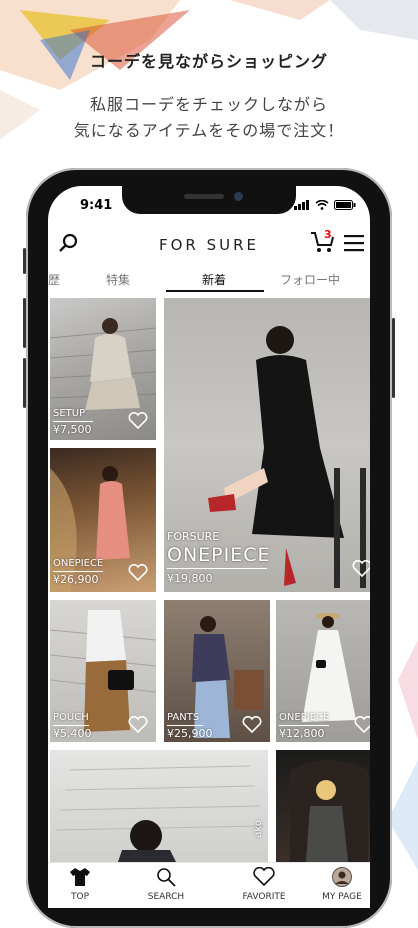  I want to click on tile-price: ¥12,800, so click(302, 733).